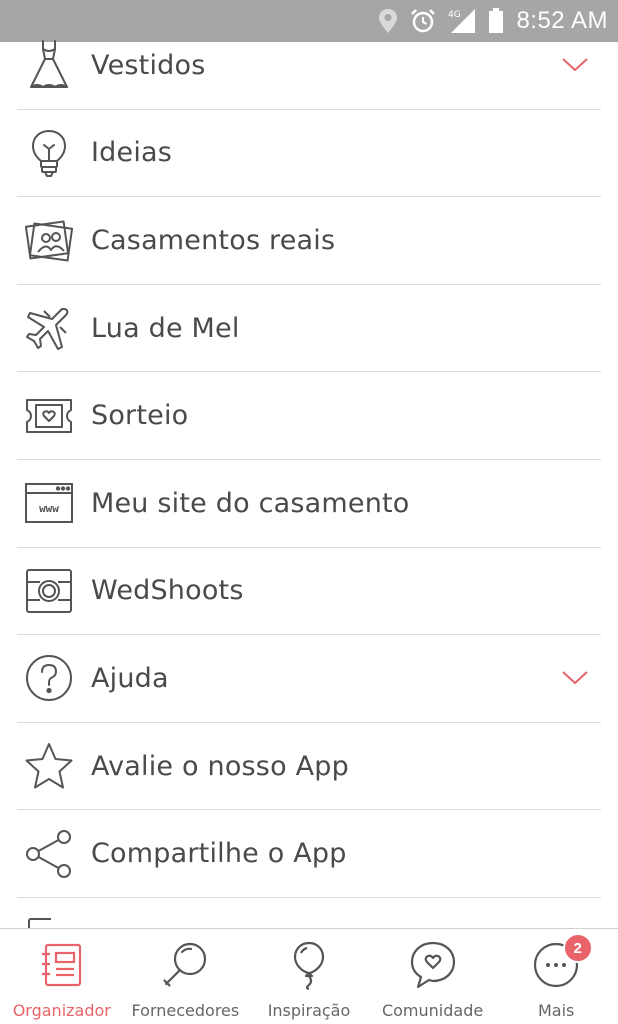 This screenshot has height=1024, width=618. Describe the element at coordinates (49, 240) in the screenshot. I see `photos-icon` at that location.